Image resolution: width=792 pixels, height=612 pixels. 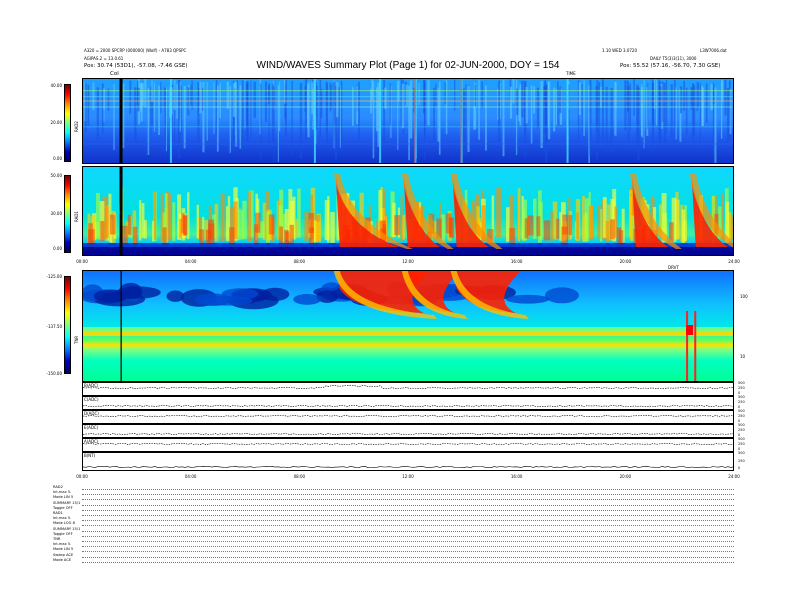 I want to click on waveform-xtick: 08:00, so click(x=299, y=476).